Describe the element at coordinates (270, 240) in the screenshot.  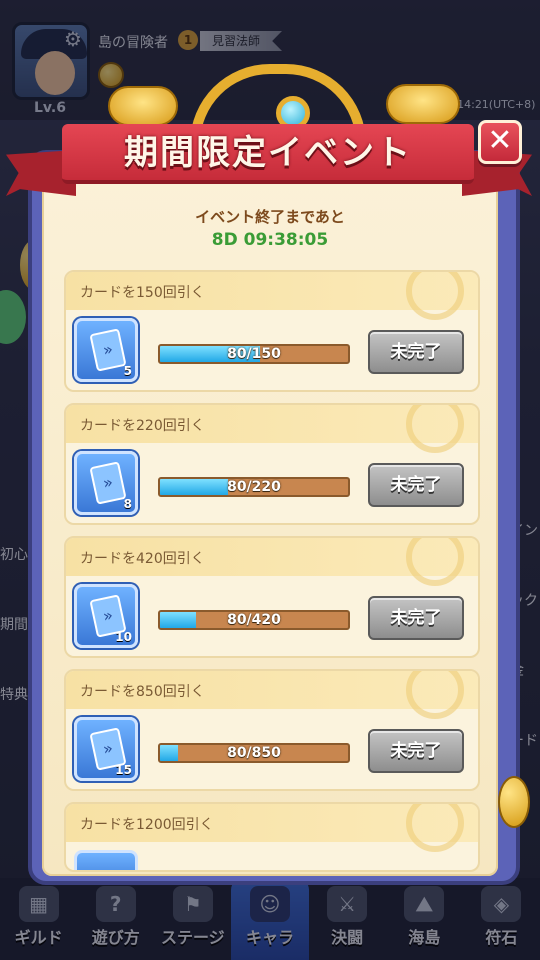
I see `countdown-timer: 8D 09:38:05` at that location.